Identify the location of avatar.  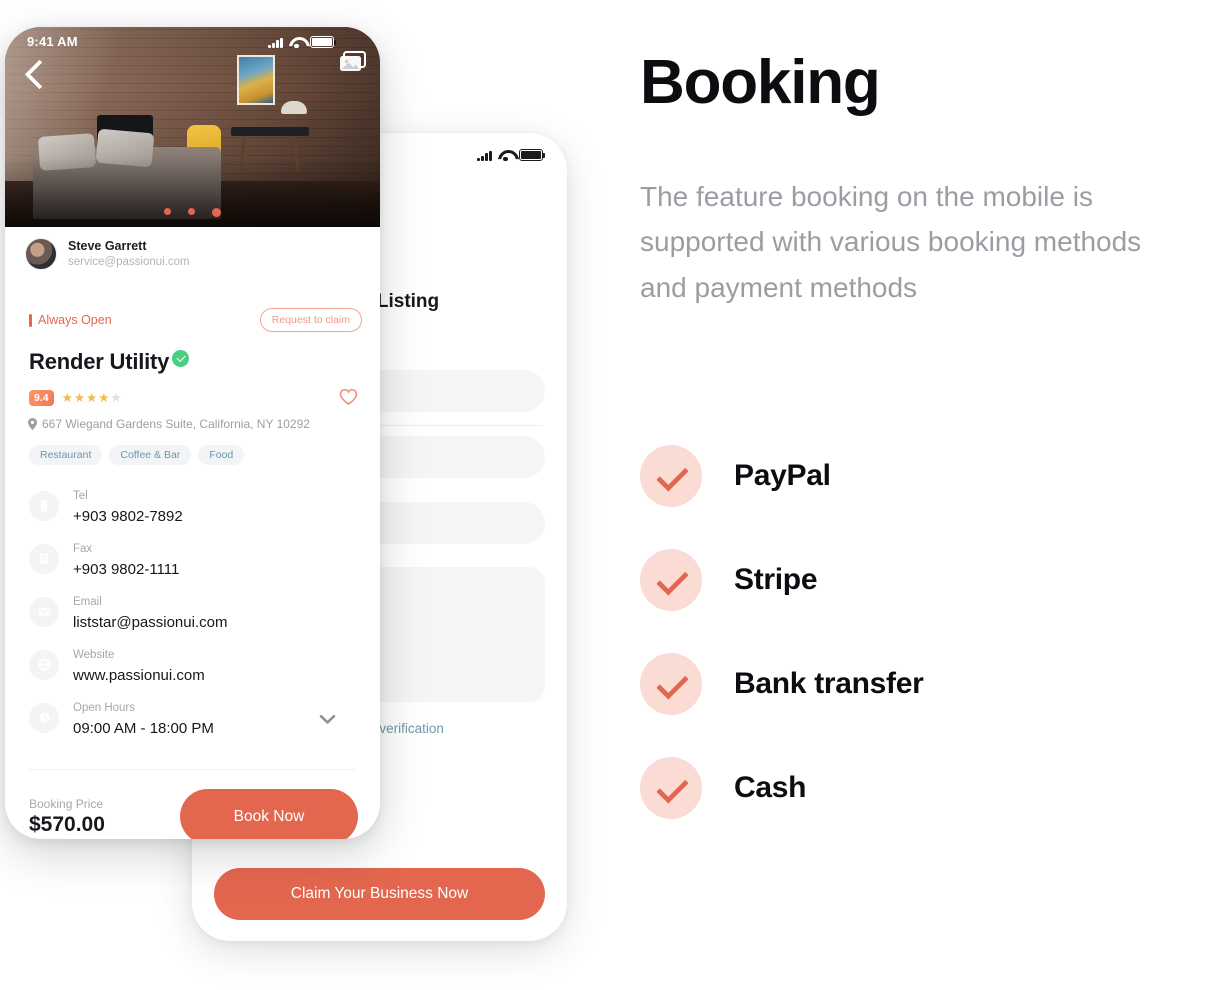
(41, 254).